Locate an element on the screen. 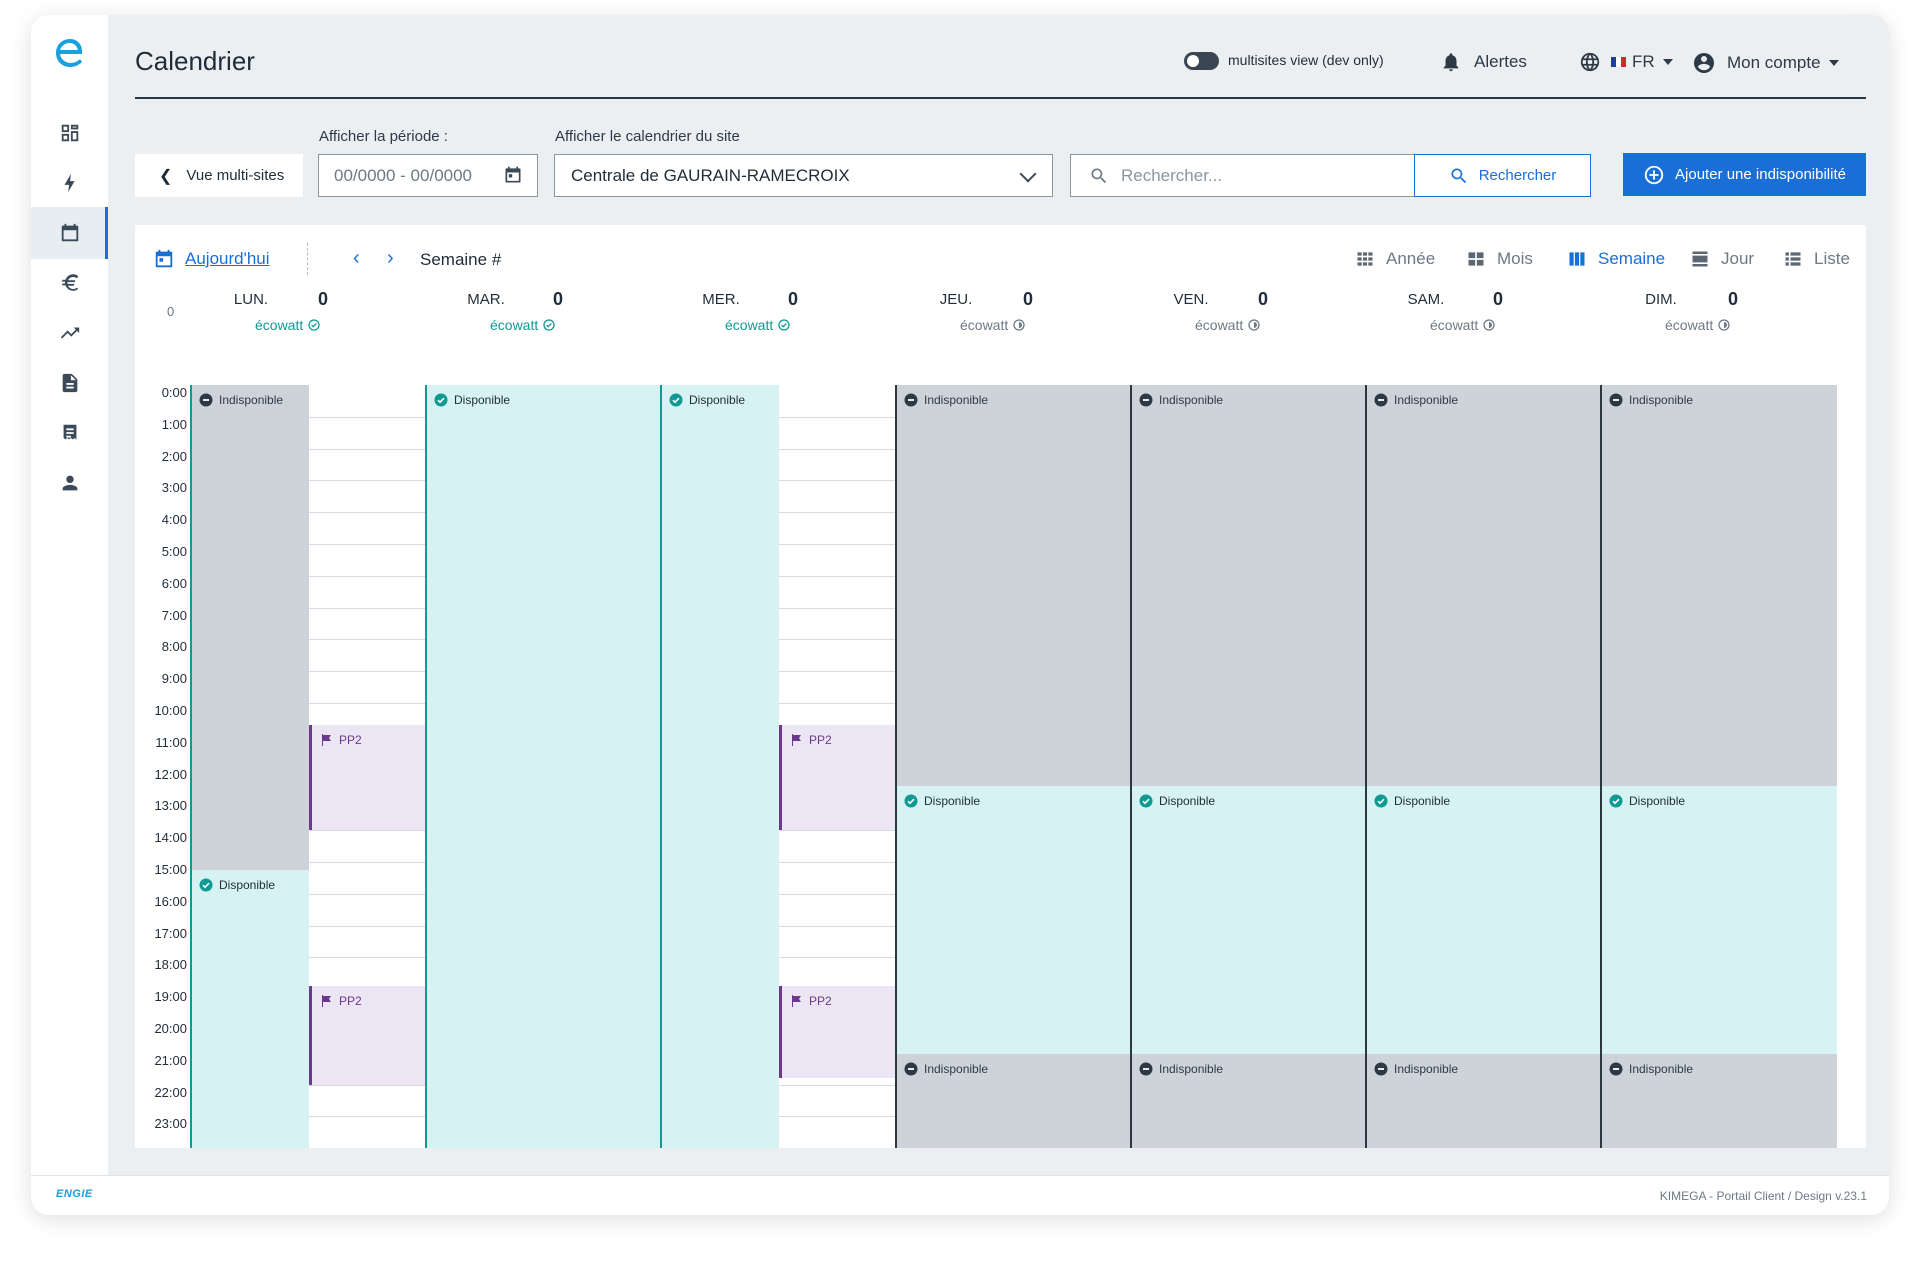 The image size is (1920, 1263). multisites-toggle is located at coordinates (1201, 61).